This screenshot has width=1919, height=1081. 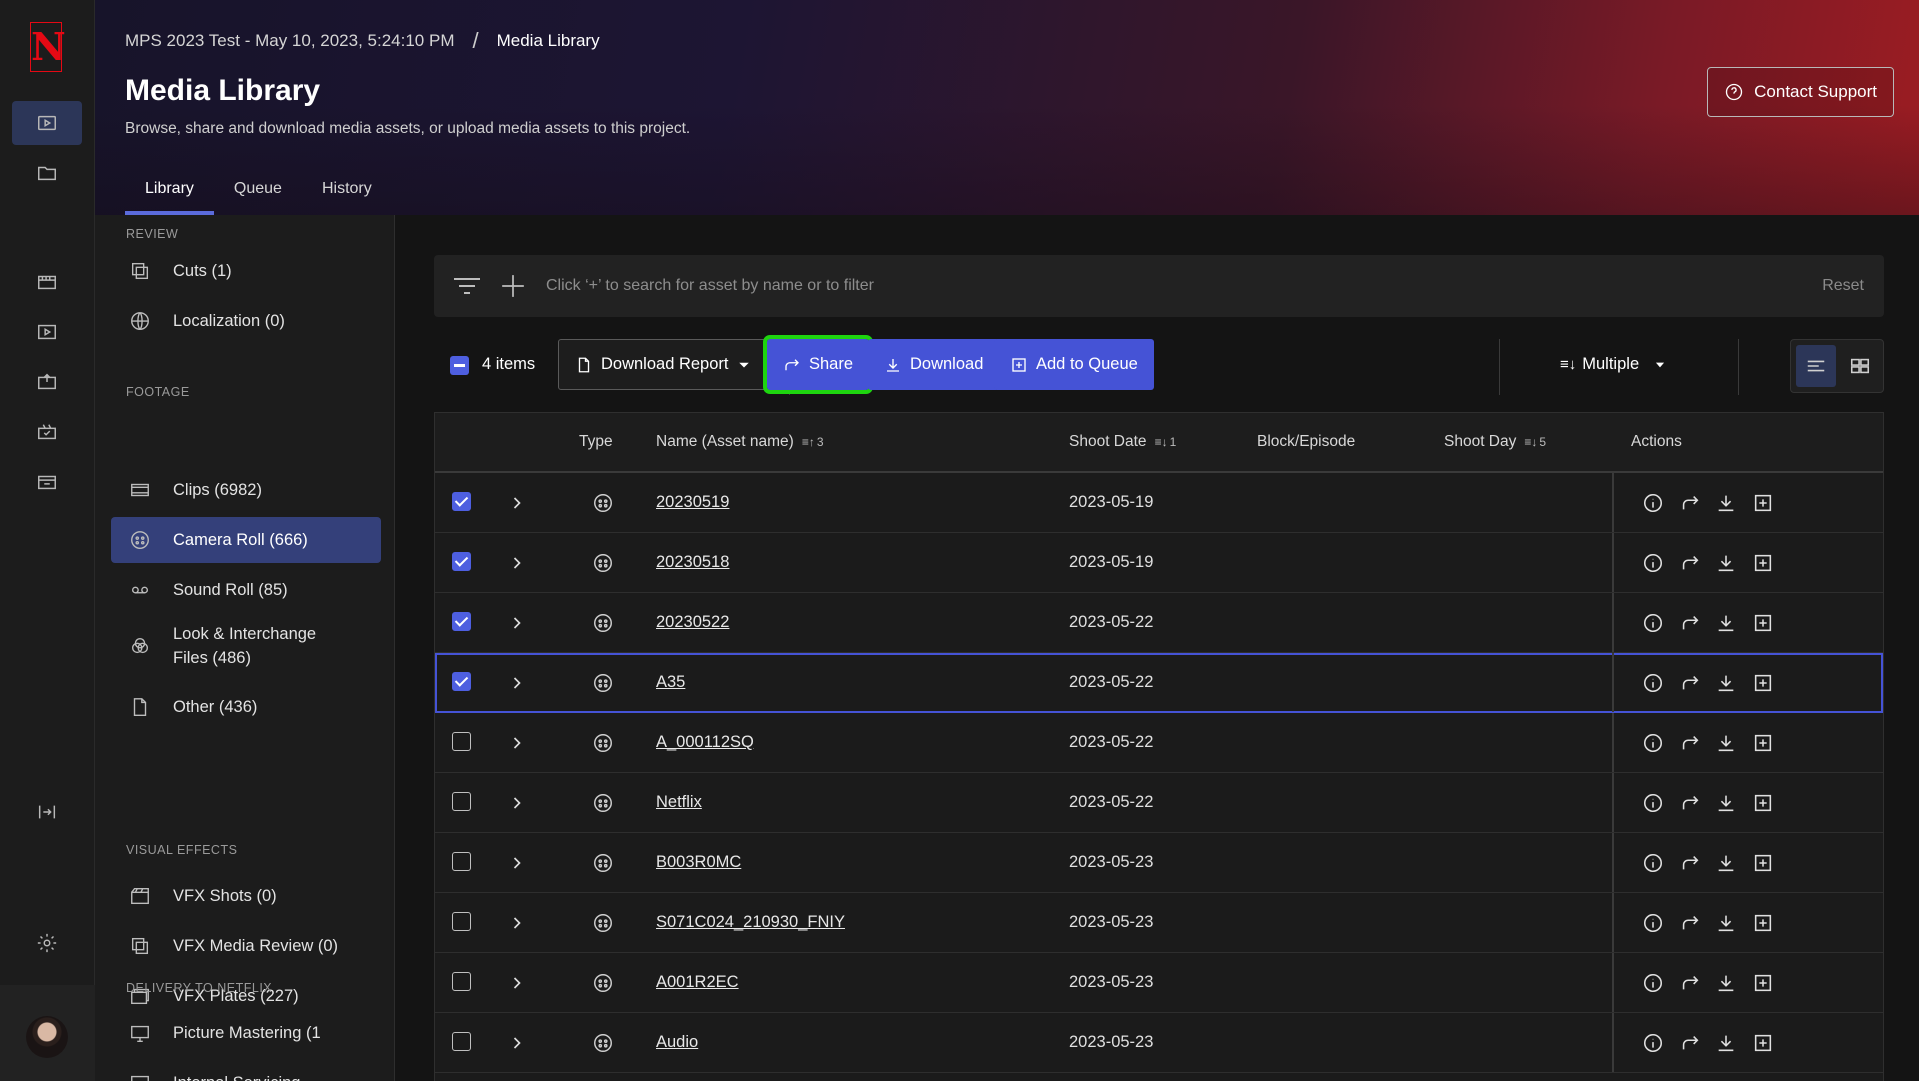 I want to click on download-report-button: Download Report, so click(x=666, y=364).